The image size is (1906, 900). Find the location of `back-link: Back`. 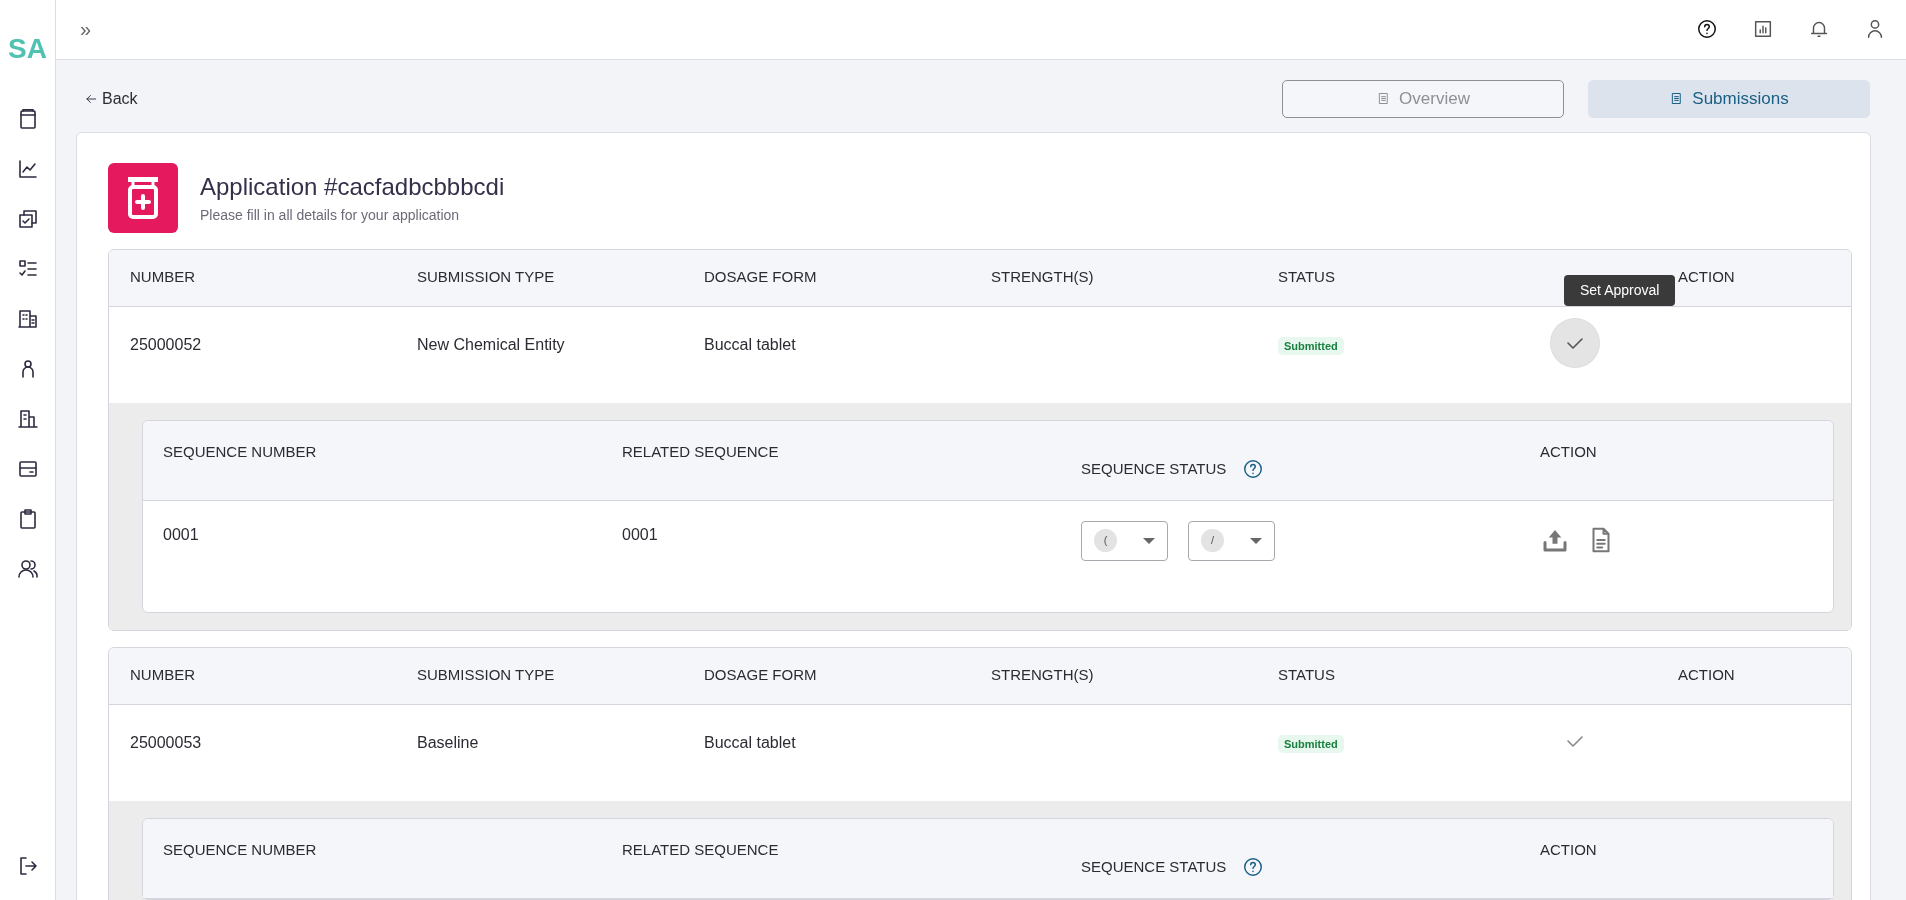

back-link: Back is located at coordinates (111, 98).